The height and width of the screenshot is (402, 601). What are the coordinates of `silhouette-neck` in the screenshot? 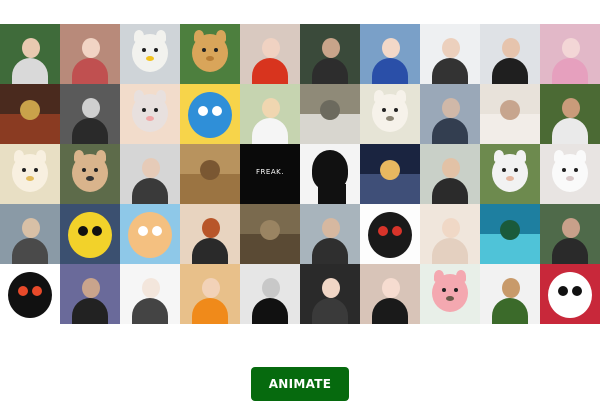 It's located at (332, 194).